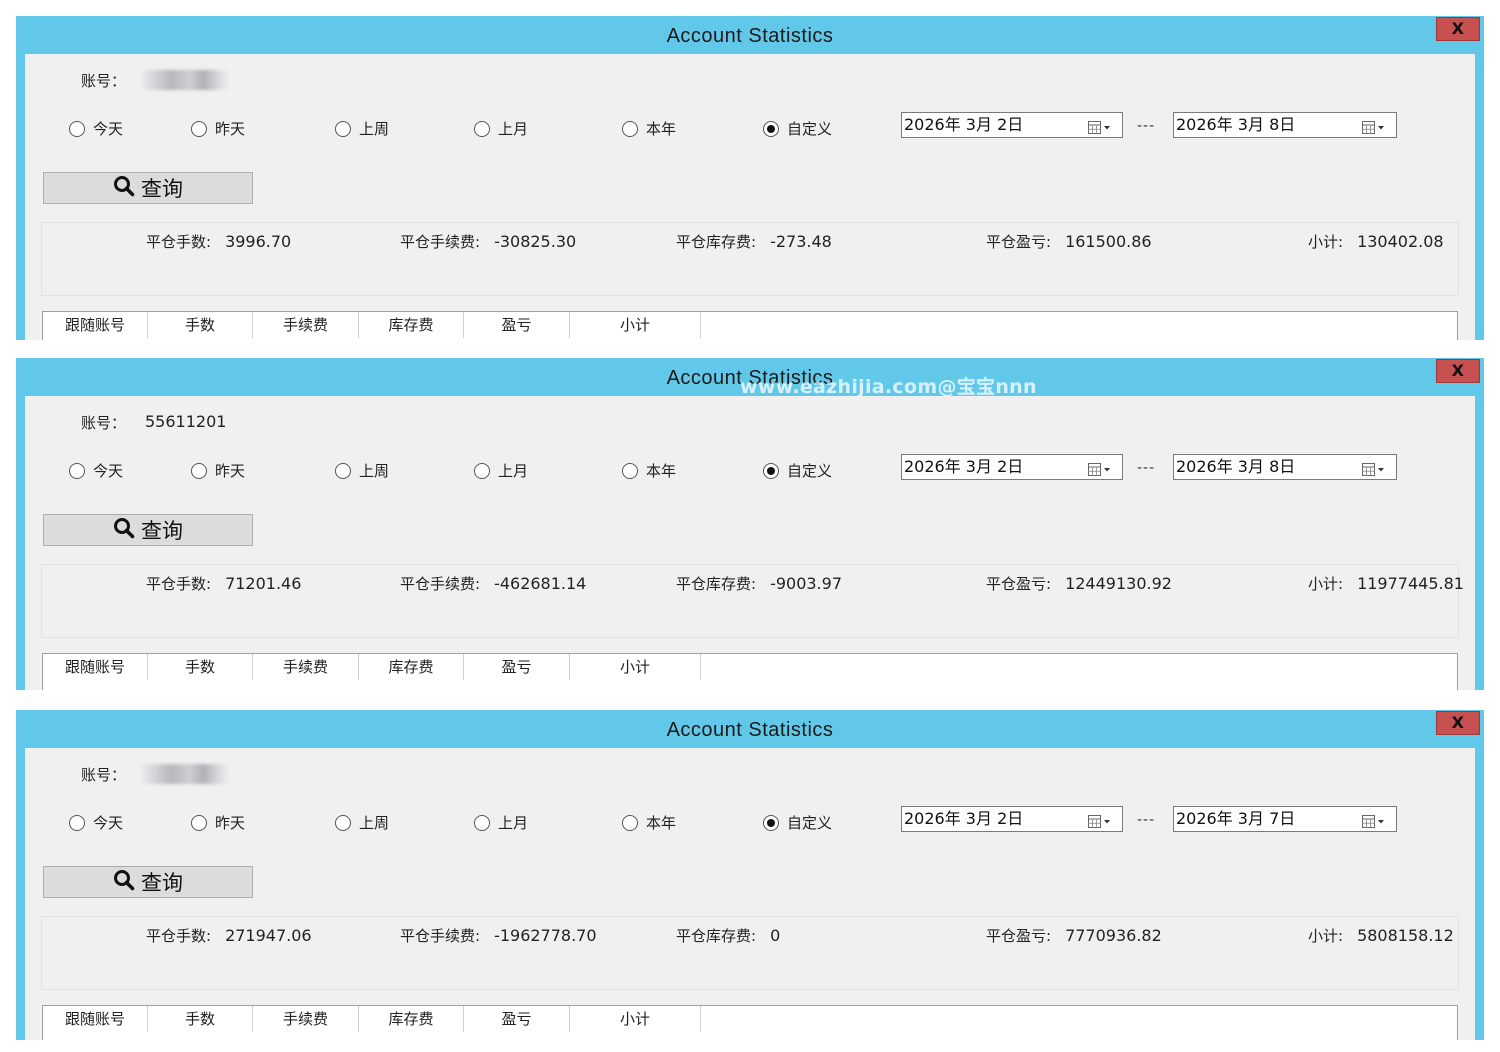 This screenshot has width=1500, height=1052. Describe the element at coordinates (1381, 935) in the screenshot. I see `stat-item: 小计: 5808158.12` at that location.